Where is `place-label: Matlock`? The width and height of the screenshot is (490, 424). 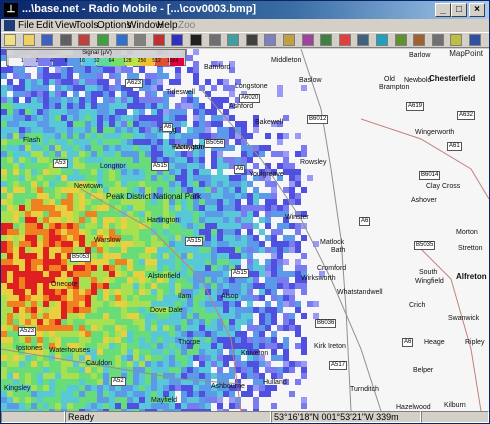
place-label: Matlock is located at coordinates (332, 242).